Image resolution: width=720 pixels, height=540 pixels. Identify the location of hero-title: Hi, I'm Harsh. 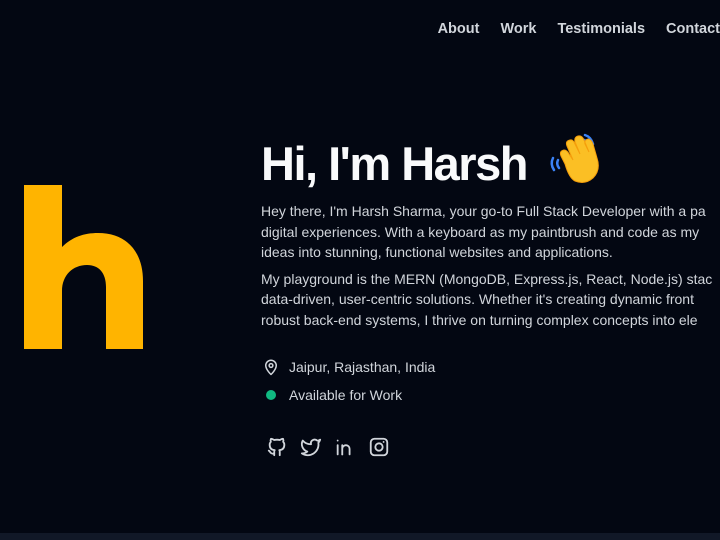
(490, 162).